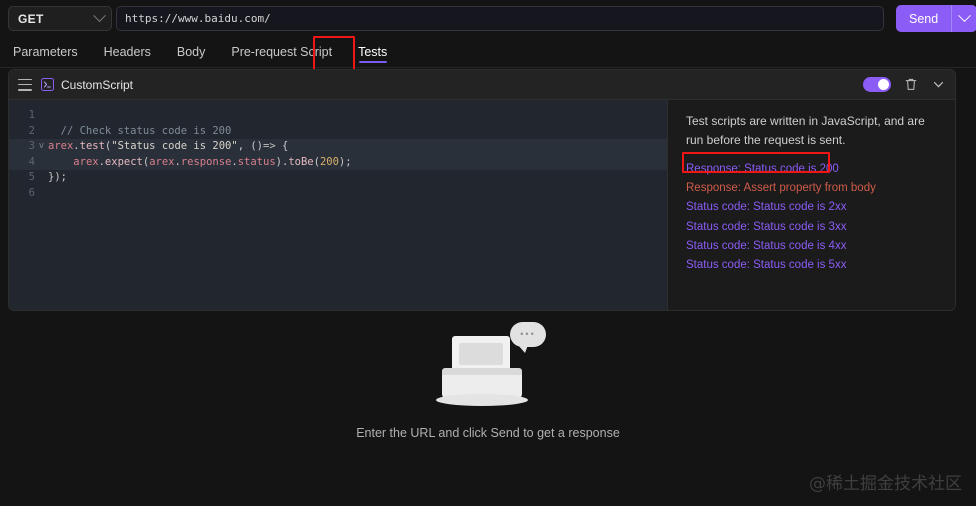 This screenshot has width=976, height=506. What do you see at coordinates (206, 161) in the screenshot?
I see `token-var: response` at bounding box center [206, 161].